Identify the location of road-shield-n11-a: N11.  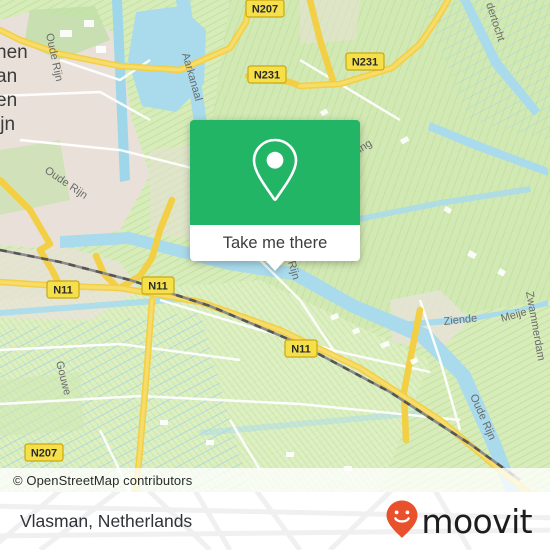
(63, 289).